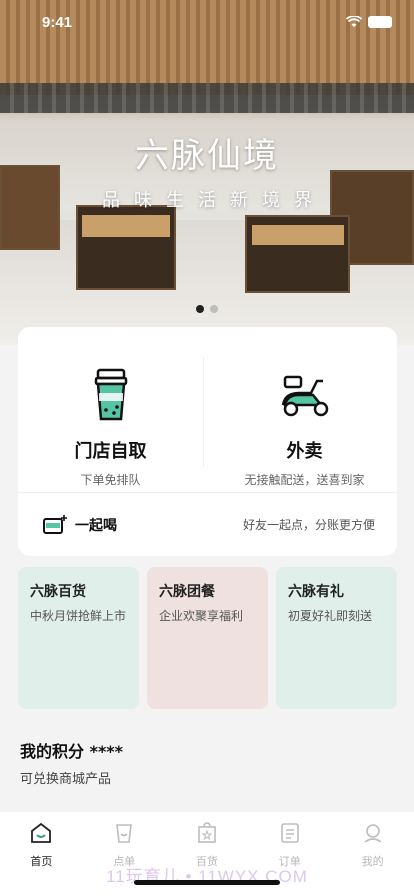 Image resolution: width=414 pixels, height=896 pixels. Describe the element at coordinates (58, 592) in the screenshot. I see `promo-tile-title: 六脉百货` at that location.